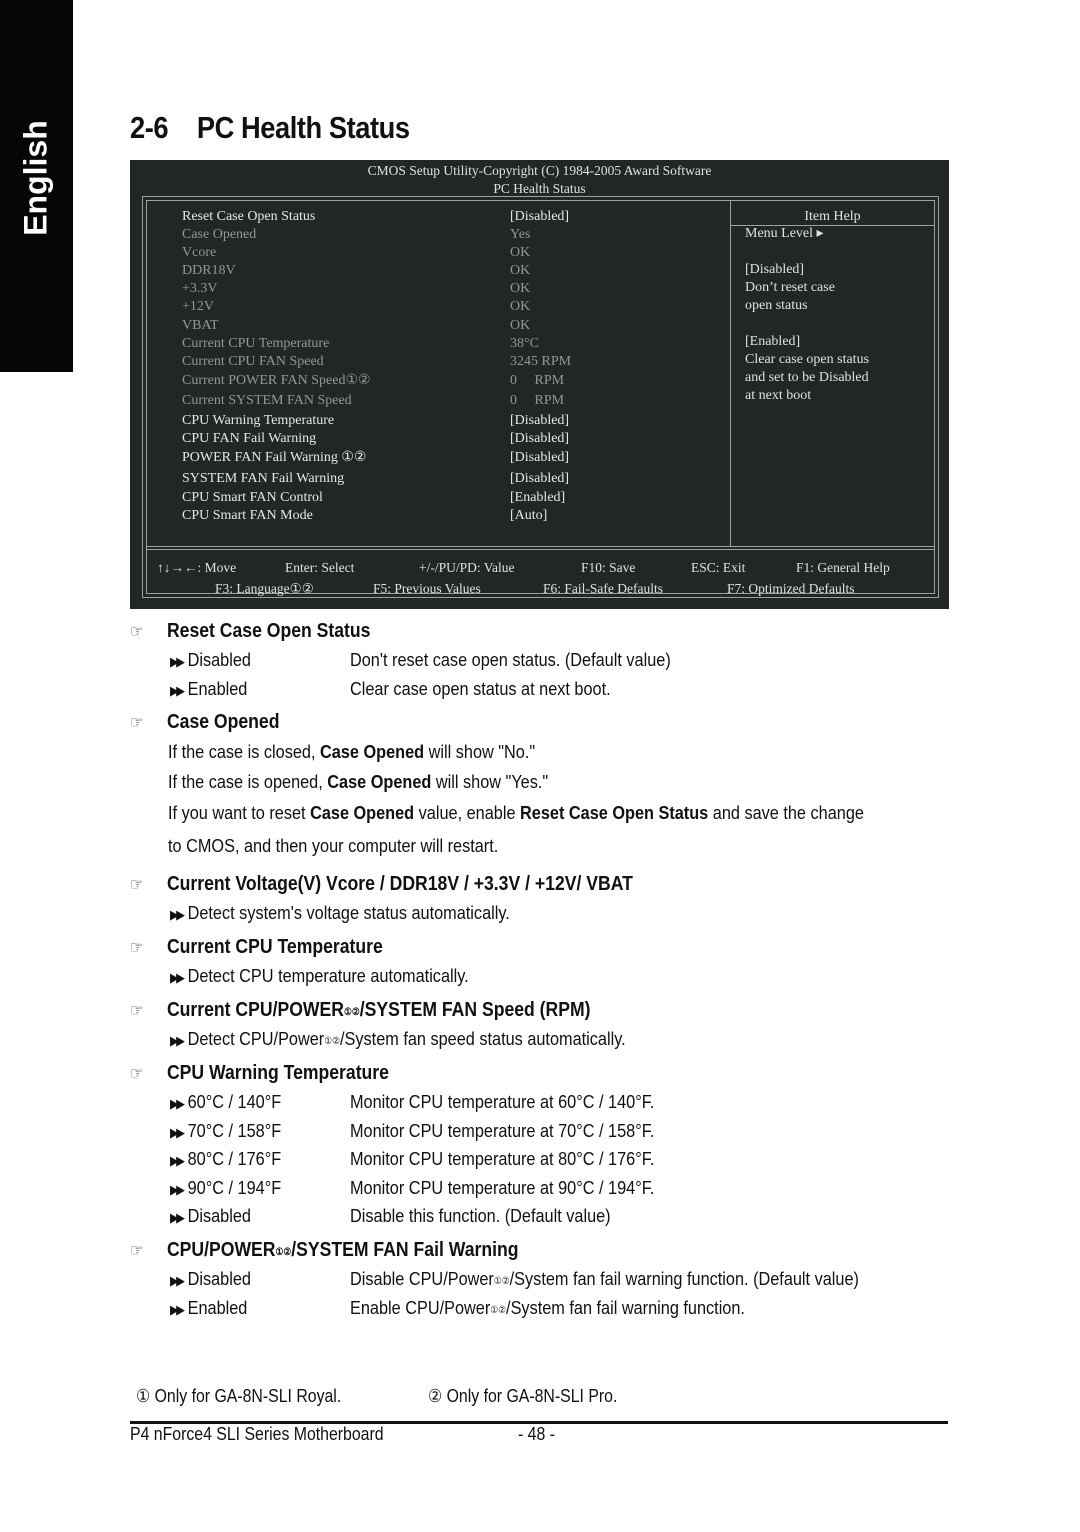  I want to click on option-desc: Monitor CPU temperature at 90°C / 194°F., so click(502, 1187).